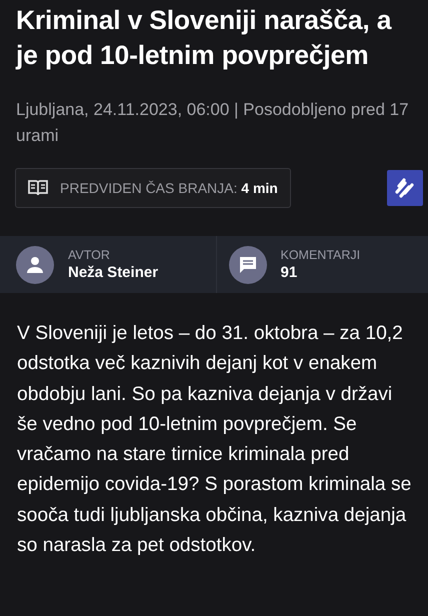  Describe the element at coordinates (35, 265) in the screenshot. I see `person-icon` at that location.